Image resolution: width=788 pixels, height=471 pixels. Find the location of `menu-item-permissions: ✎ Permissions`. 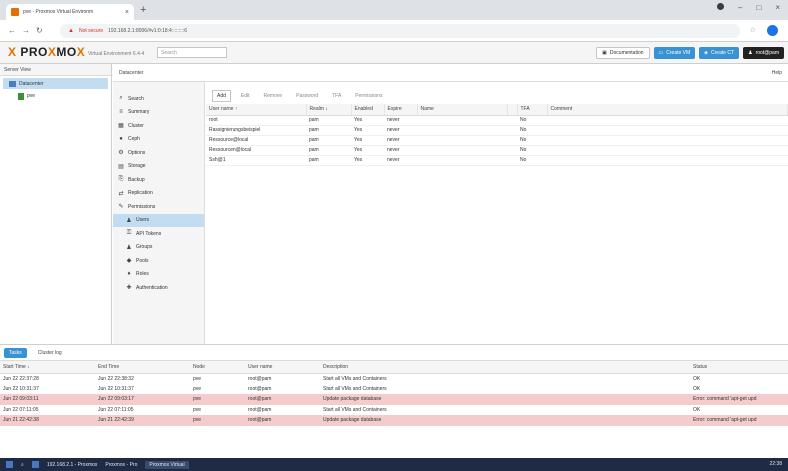

menu-item-permissions: ✎ Permissions is located at coordinates (158, 207).